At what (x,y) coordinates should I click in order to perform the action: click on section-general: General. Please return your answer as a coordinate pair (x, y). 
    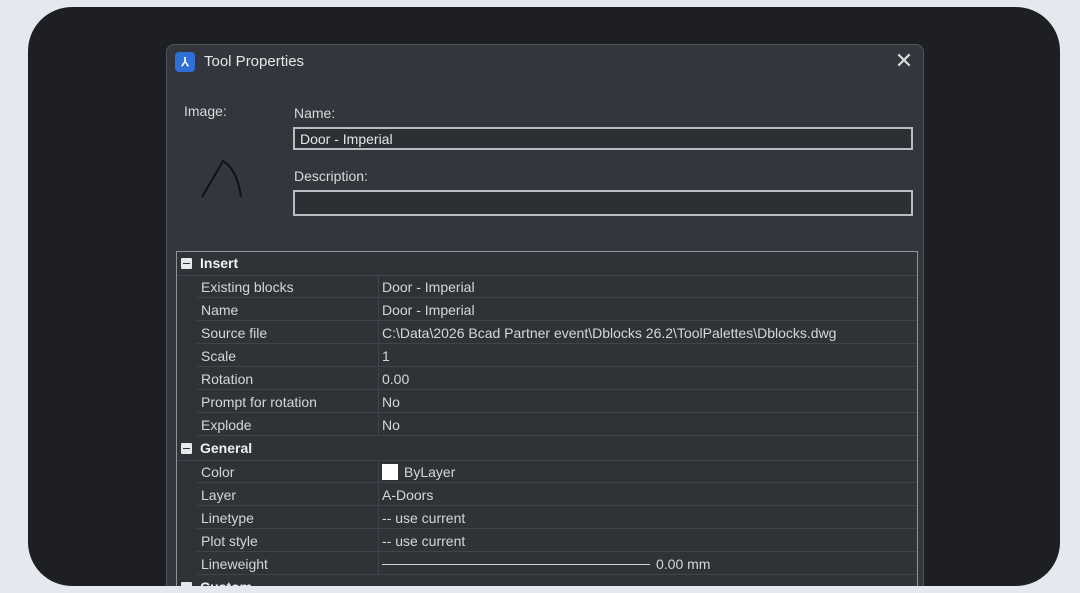
    Looking at the image, I should click on (547, 449).